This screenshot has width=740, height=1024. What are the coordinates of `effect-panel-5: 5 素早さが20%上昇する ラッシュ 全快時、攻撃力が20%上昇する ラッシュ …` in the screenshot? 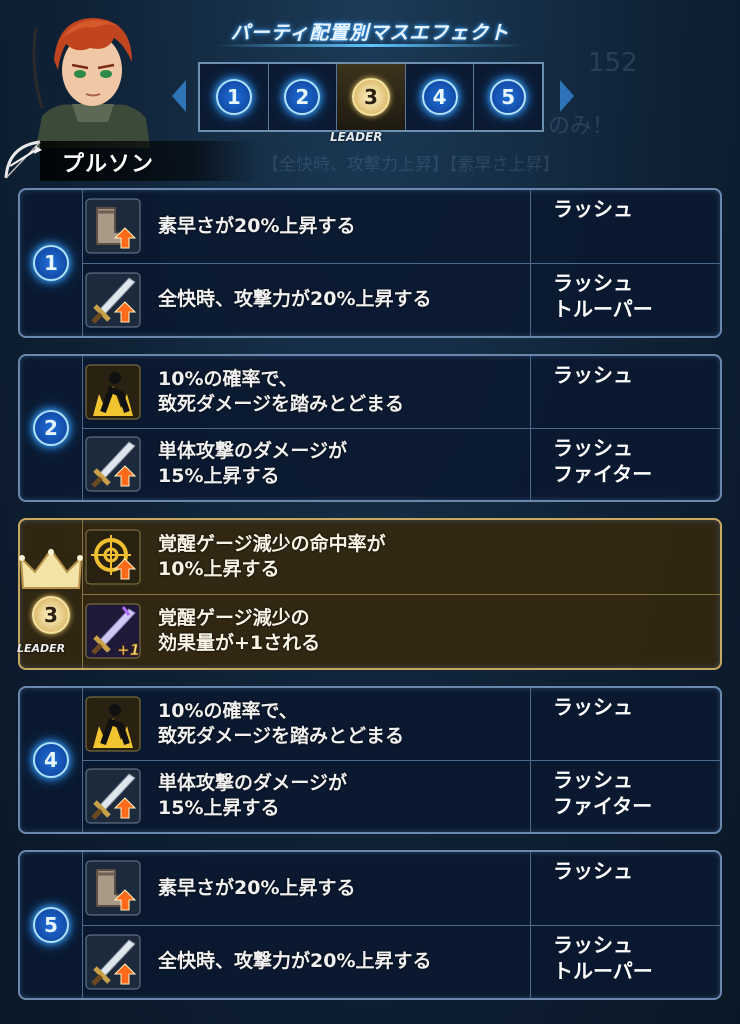 It's located at (370, 925).